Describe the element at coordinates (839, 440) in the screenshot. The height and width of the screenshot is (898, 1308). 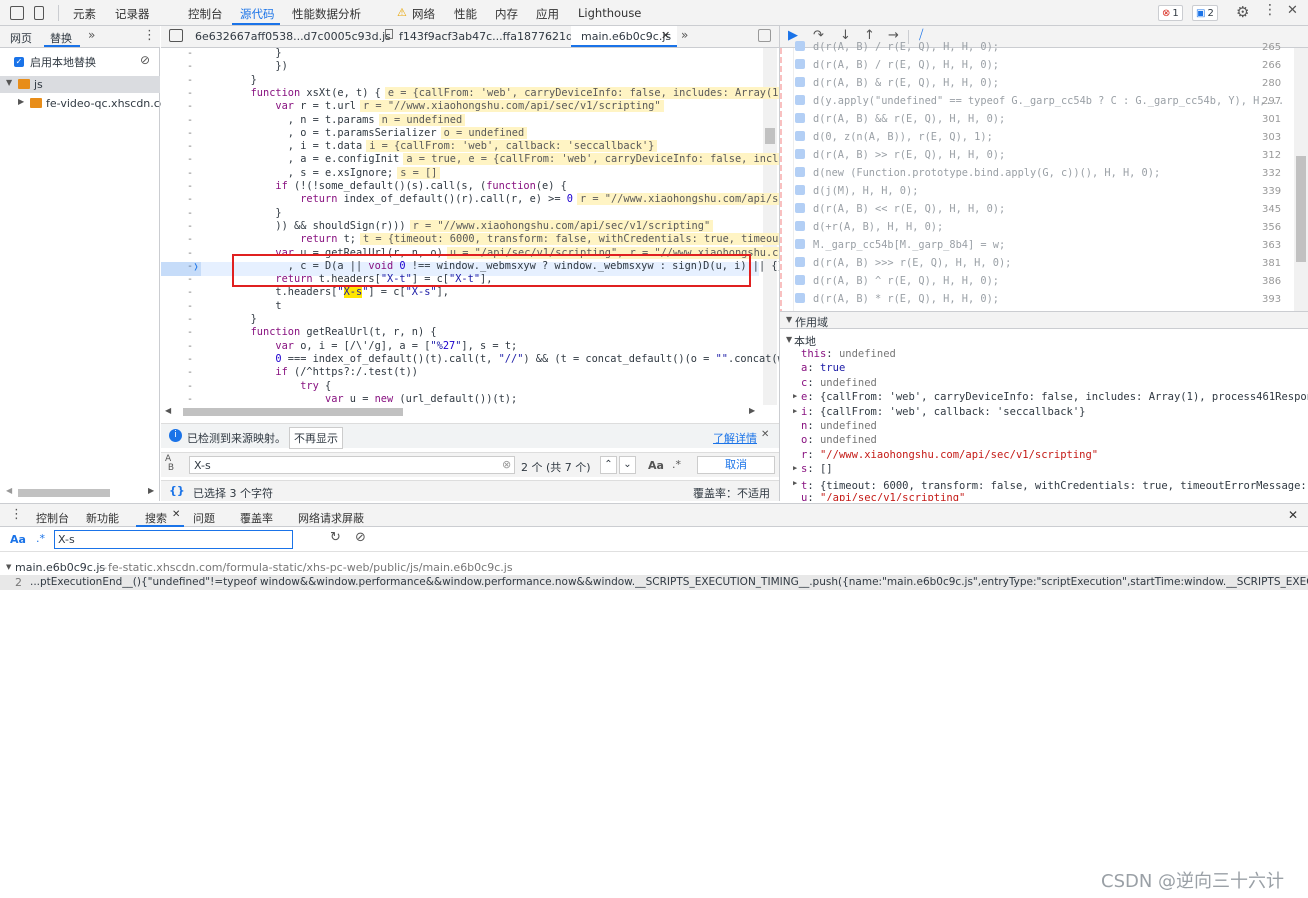
I see `scope-variable: o: undefined` at that location.